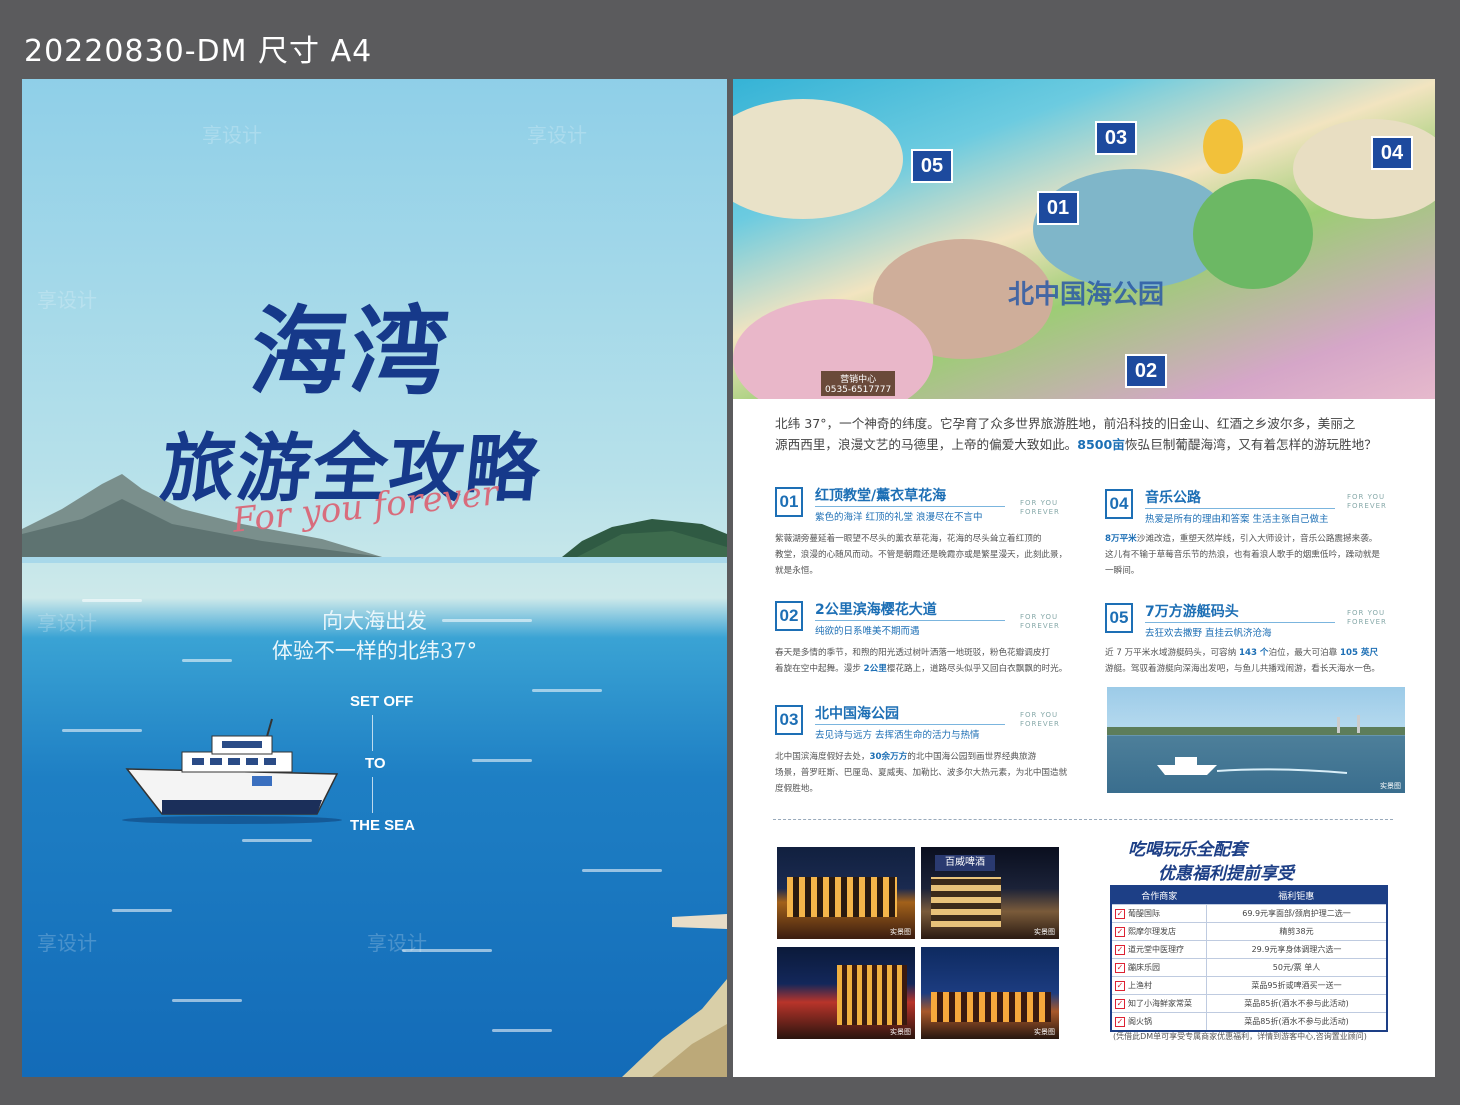 The image size is (1460, 1105). Describe the element at coordinates (1192, 612) in the screenshot. I see `attraction-title: 7万方游艇码头` at that location.